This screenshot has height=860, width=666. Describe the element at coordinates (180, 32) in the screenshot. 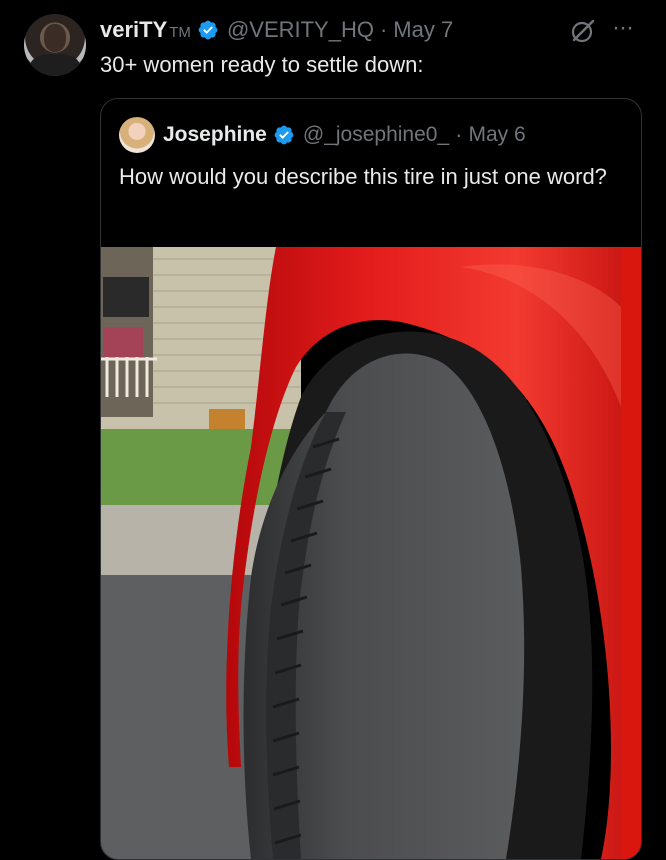

I see `author-suffix: TM` at that location.